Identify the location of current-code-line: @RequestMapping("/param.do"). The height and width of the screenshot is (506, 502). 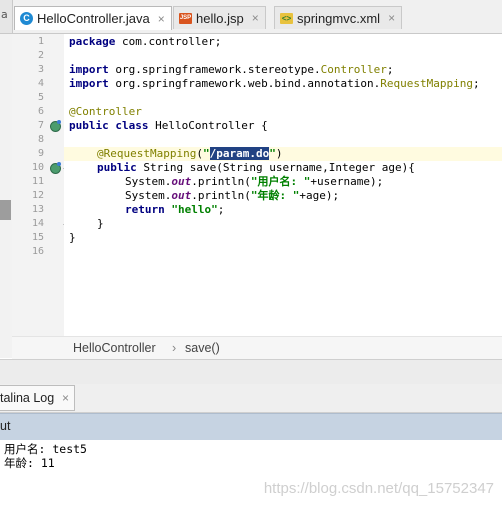
(283, 154).